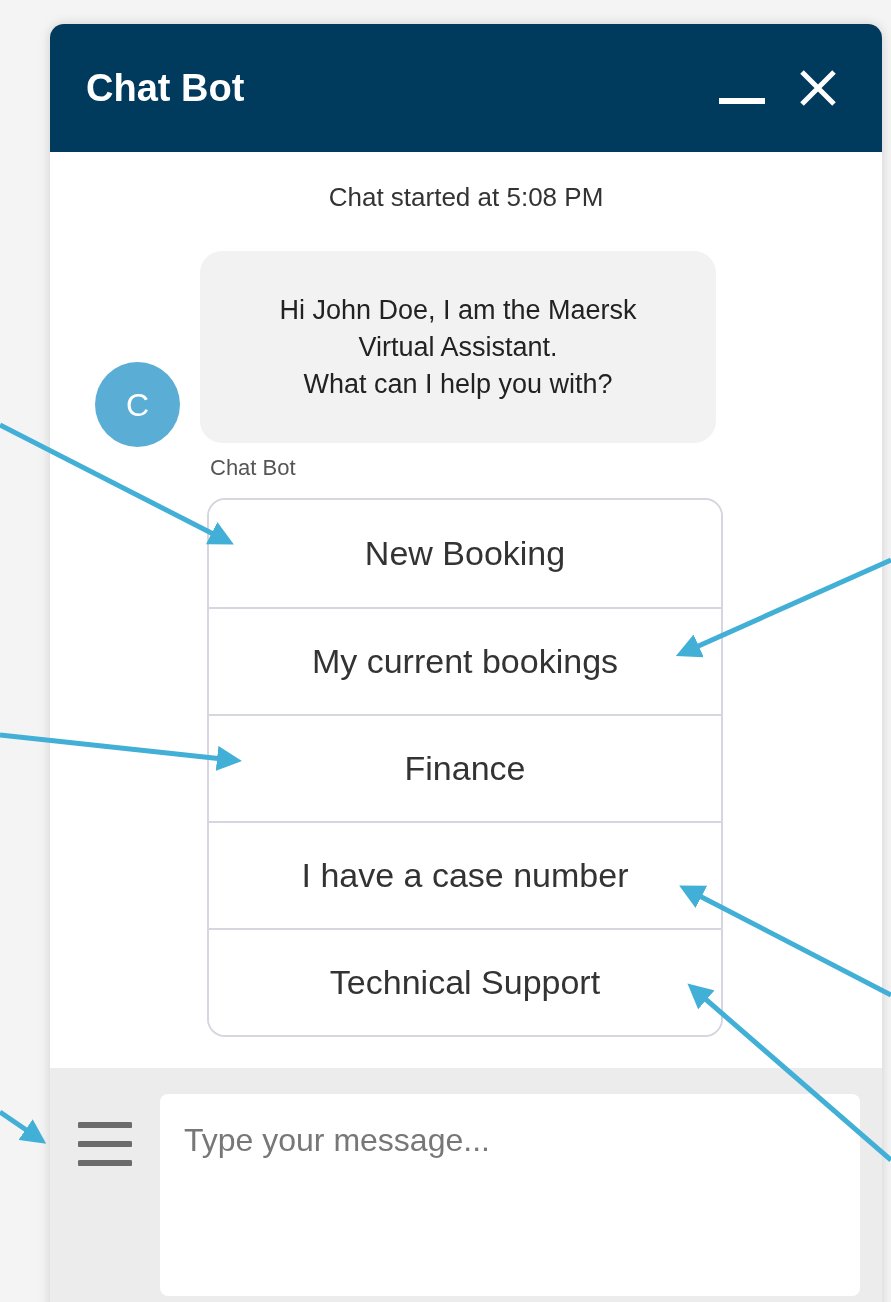  Describe the element at coordinates (23, 1126) in the screenshot. I see `annotation-arrow` at that location.